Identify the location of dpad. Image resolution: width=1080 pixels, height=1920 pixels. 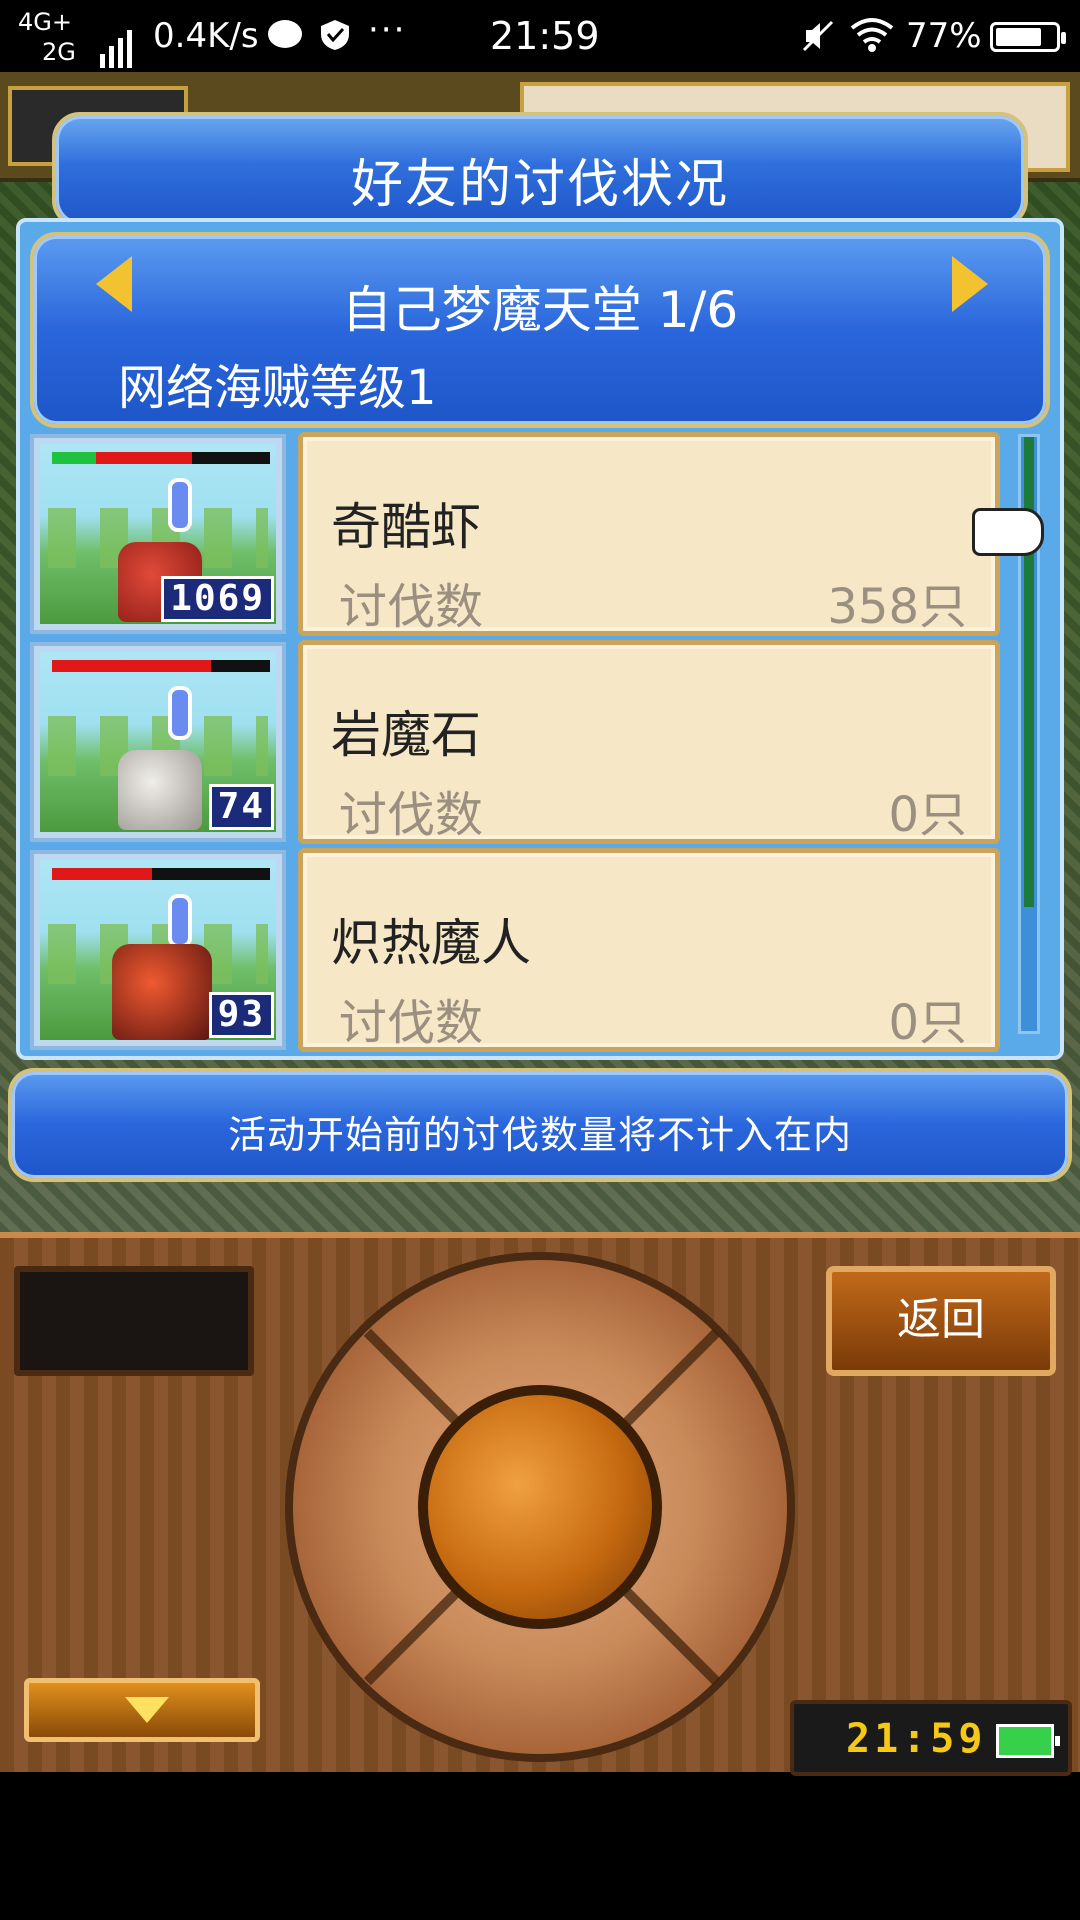
(540, 1507).